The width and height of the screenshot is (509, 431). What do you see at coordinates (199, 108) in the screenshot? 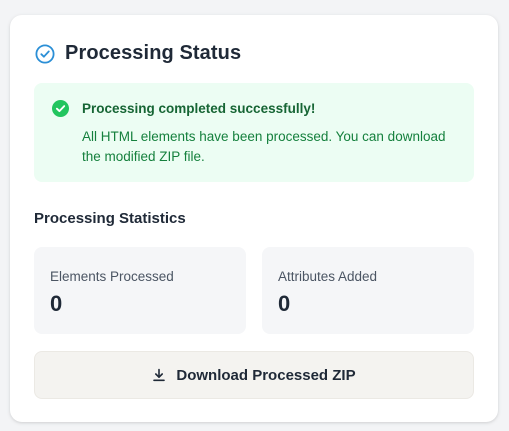
I see `alert-title: Processing completed successfully!` at bounding box center [199, 108].